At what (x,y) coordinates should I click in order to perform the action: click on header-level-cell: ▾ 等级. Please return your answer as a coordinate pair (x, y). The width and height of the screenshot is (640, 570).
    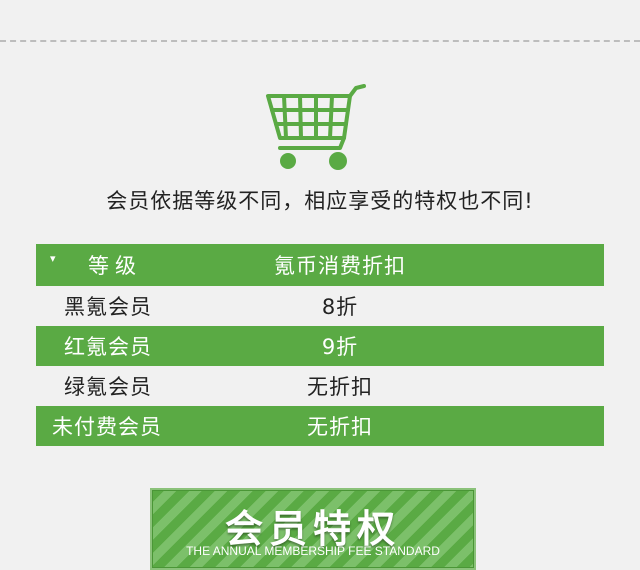
    Looking at the image, I should click on (111, 265).